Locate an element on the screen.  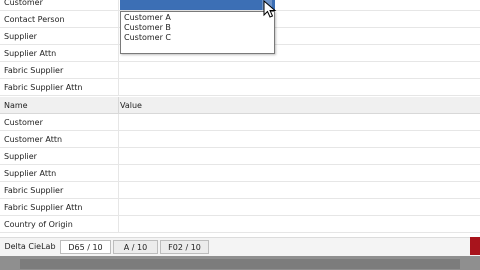
dropdown-option: Customer B is located at coordinates (197, 28).